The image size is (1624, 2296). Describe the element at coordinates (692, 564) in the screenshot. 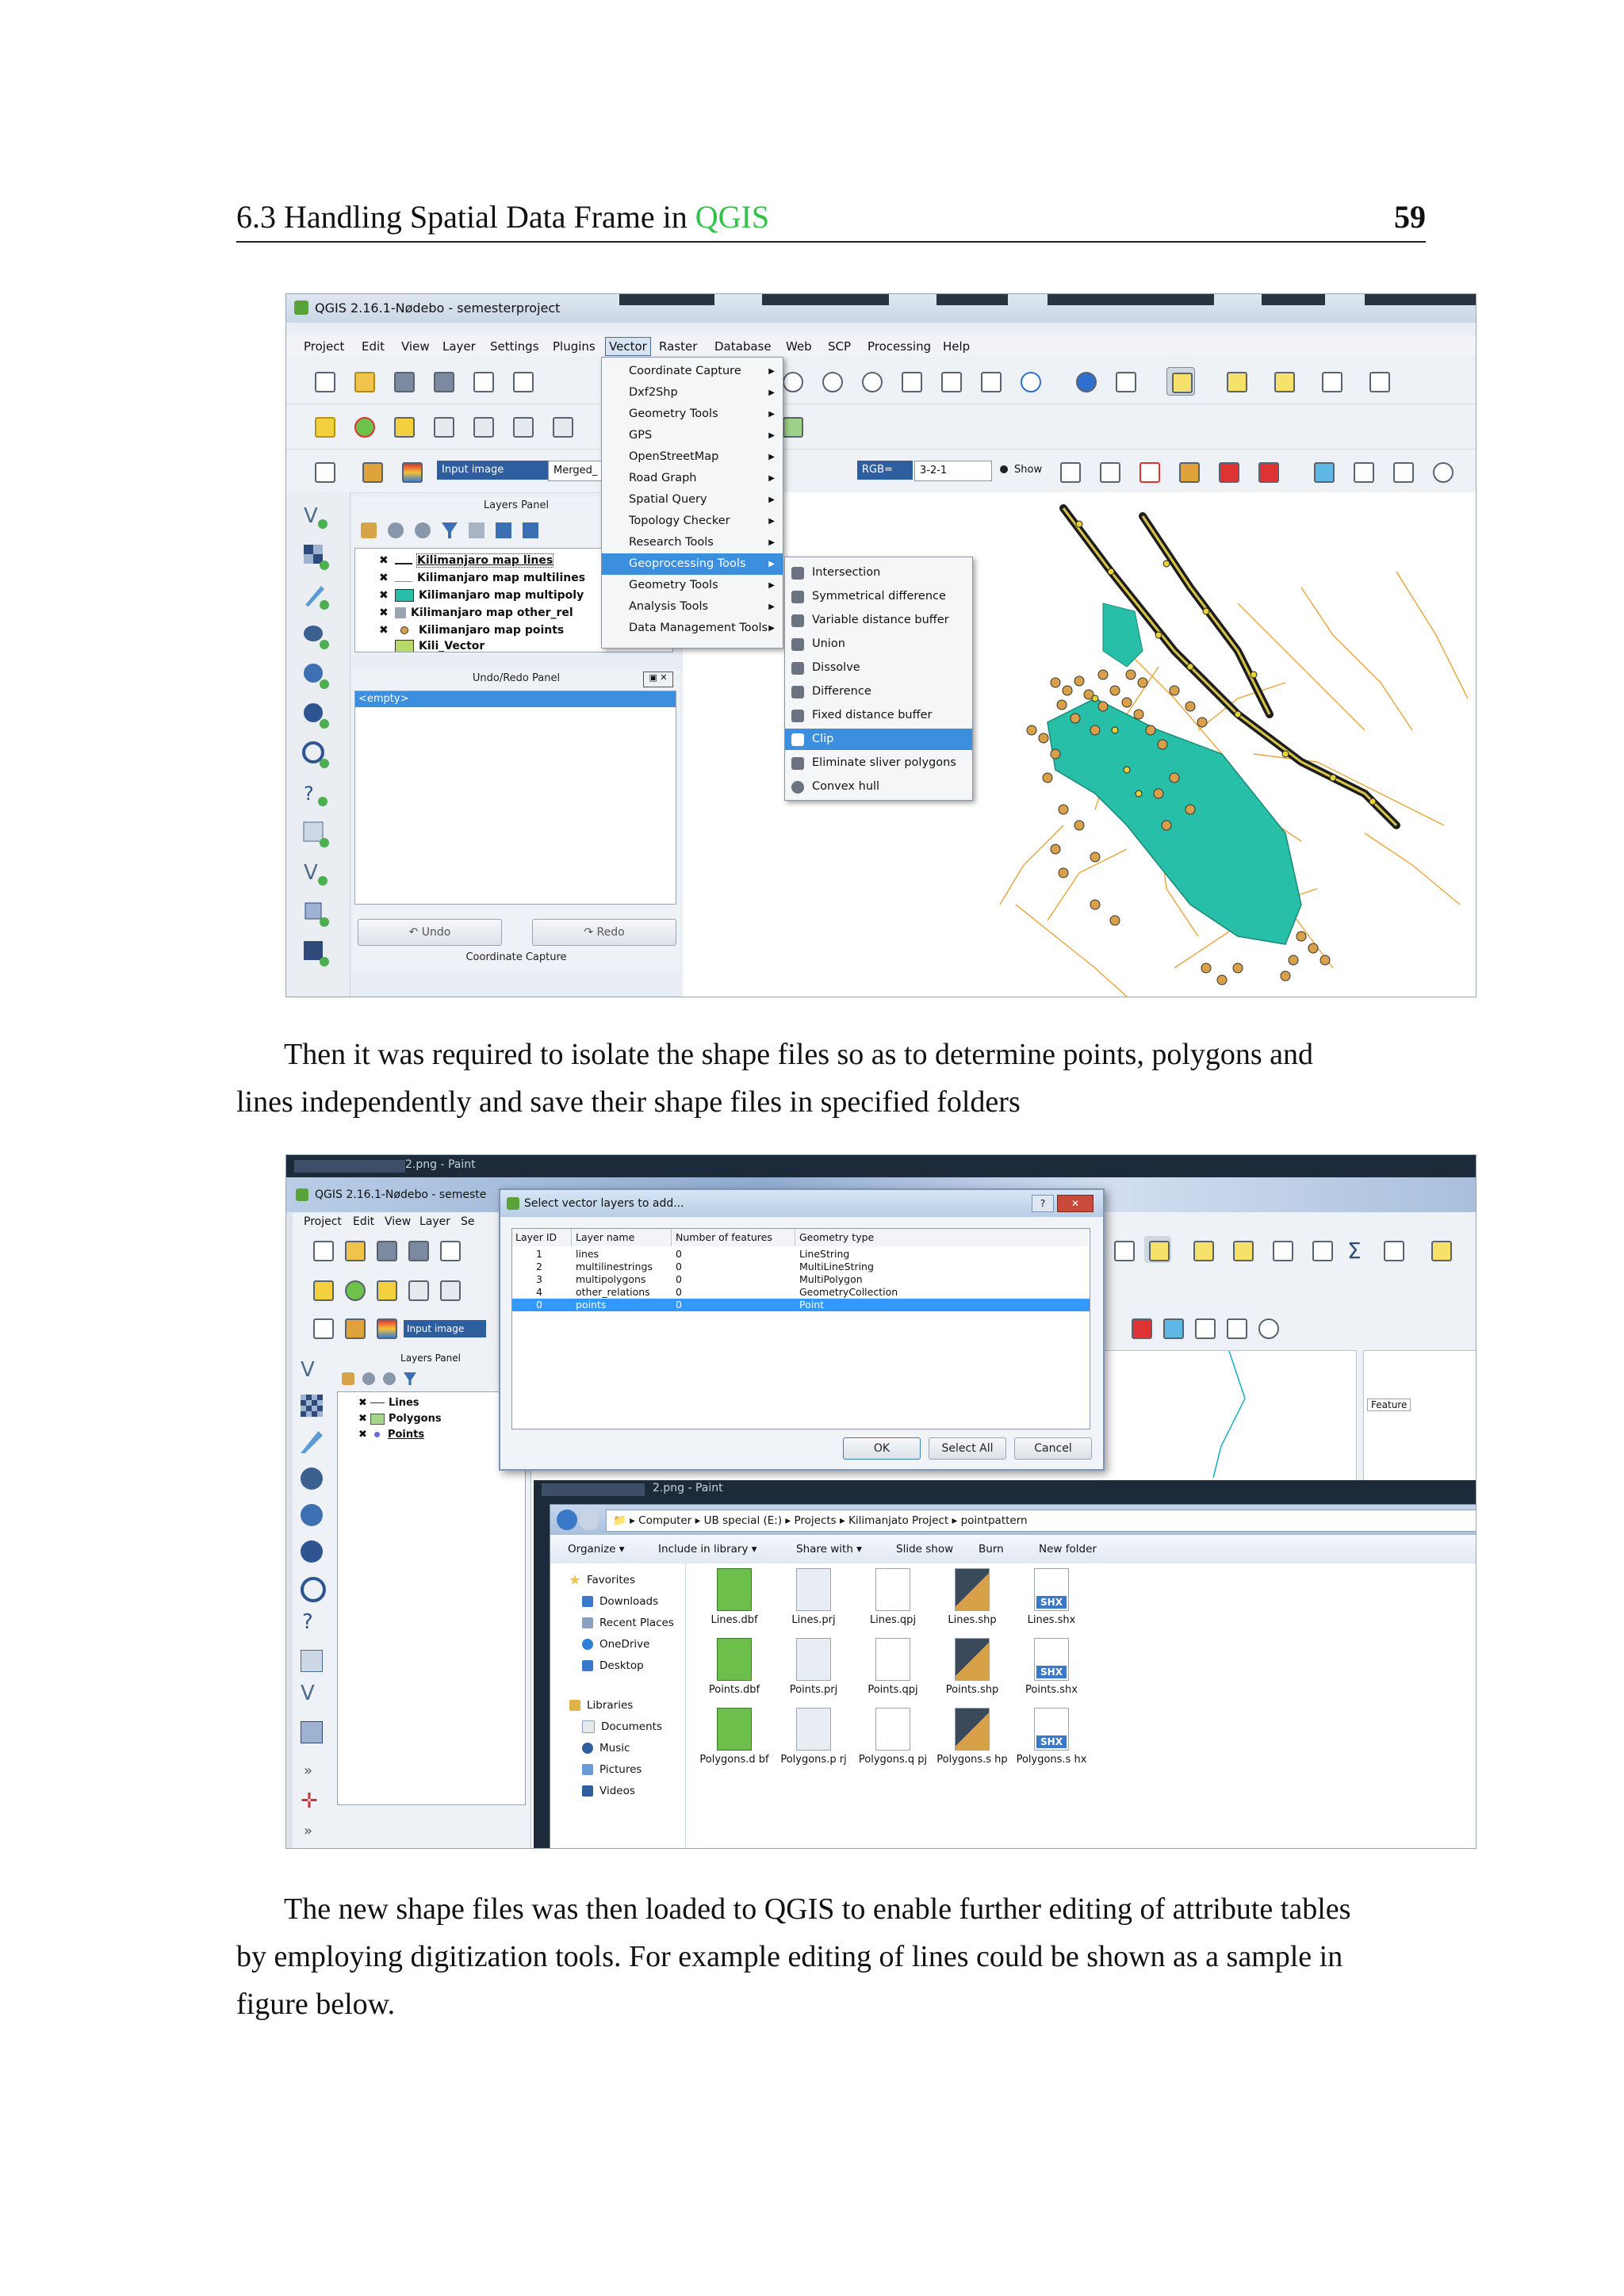

I see `menu-item-geoprocessing-tools: Geoprocessing Tools ▶` at that location.